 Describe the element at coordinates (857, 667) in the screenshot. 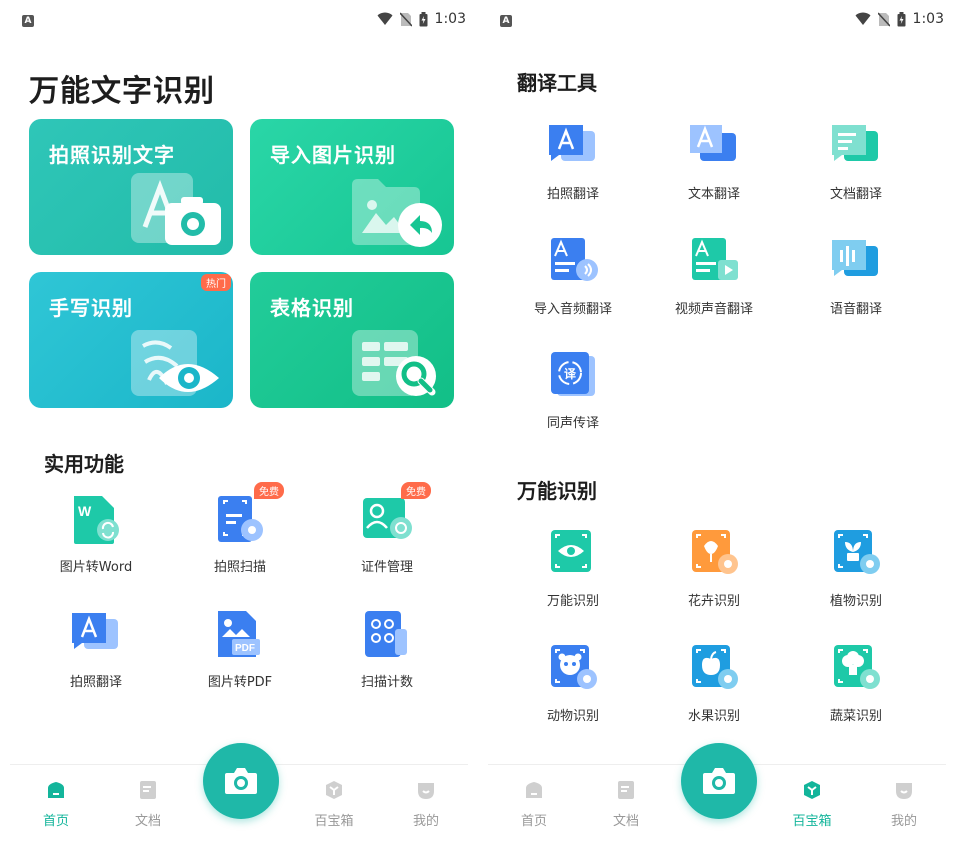

I see `vegetable-icon` at that location.